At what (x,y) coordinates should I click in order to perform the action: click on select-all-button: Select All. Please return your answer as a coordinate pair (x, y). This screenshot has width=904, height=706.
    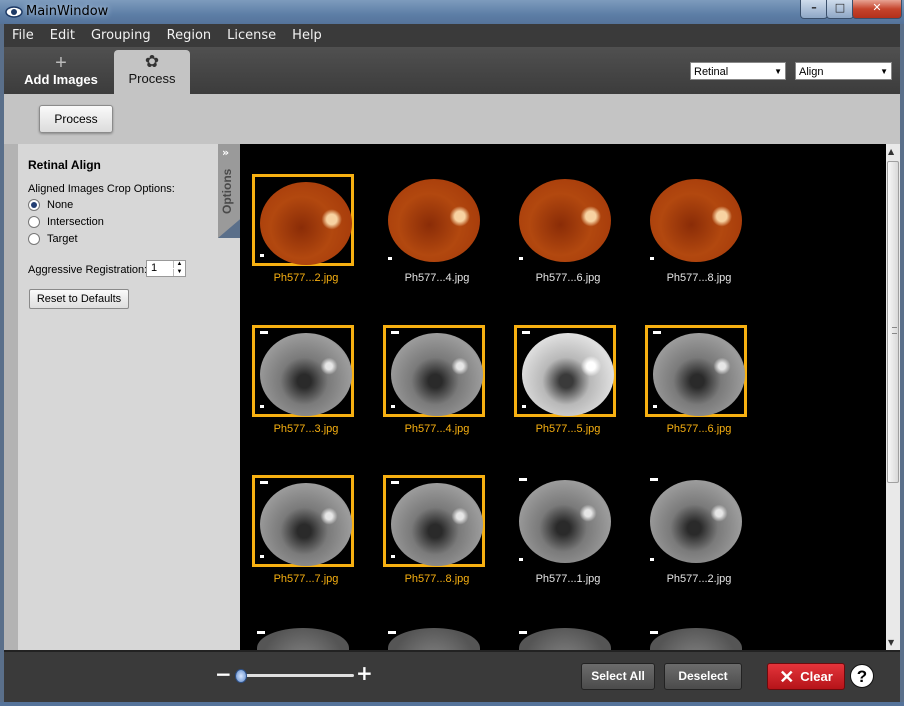
    Looking at the image, I should click on (618, 676).